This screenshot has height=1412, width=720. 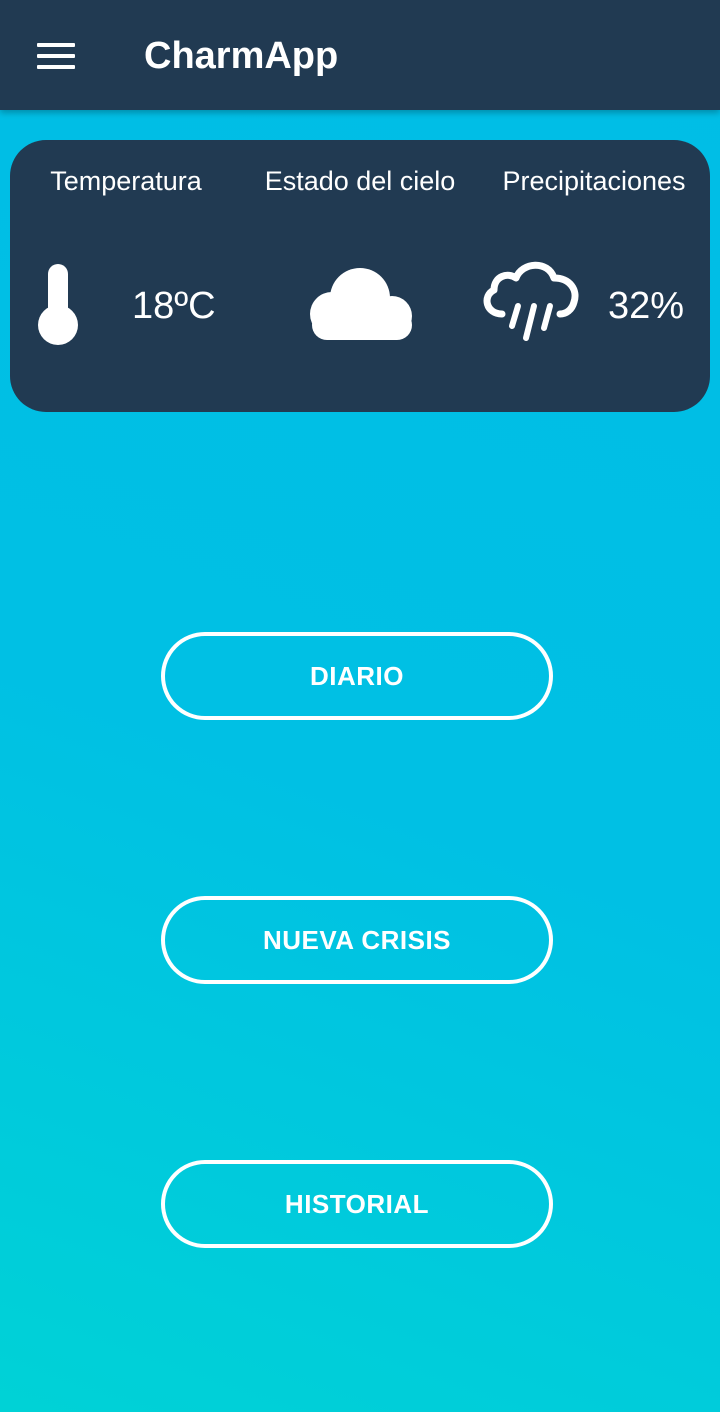 What do you see at coordinates (531, 301) in the screenshot?
I see `rain-cloud-icon` at bounding box center [531, 301].